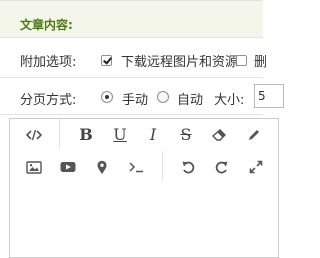  What do you see at coordinates (220, 135) in the screenshot?
I see `eraser-icon` at bounding box center [220, 135].